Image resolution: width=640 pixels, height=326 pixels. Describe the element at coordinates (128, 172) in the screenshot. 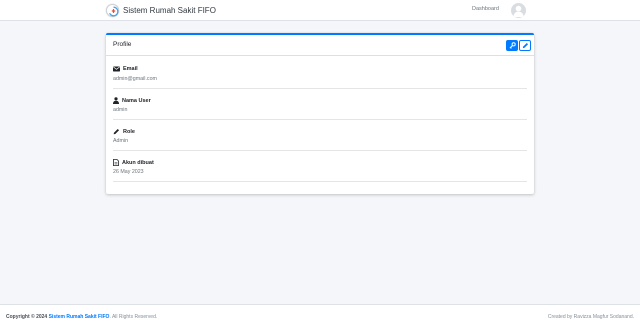

I see `detail-value: 26 May 2023` at that location.